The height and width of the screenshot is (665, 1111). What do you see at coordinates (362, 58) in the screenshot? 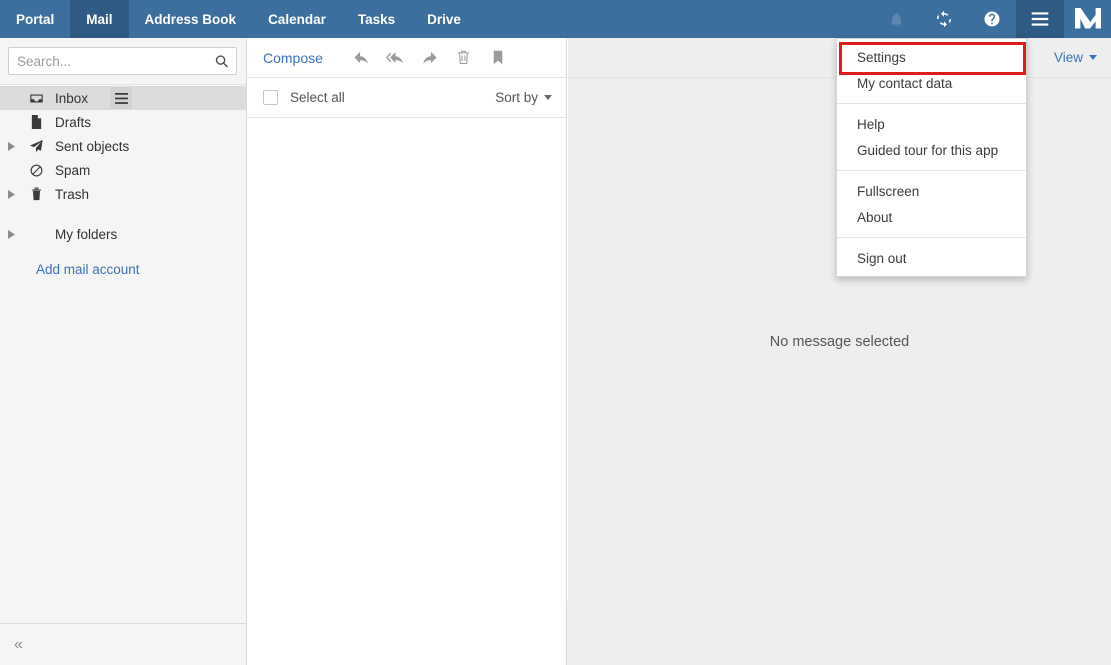
I see `reply-icon` at bounding box center [362, 58].